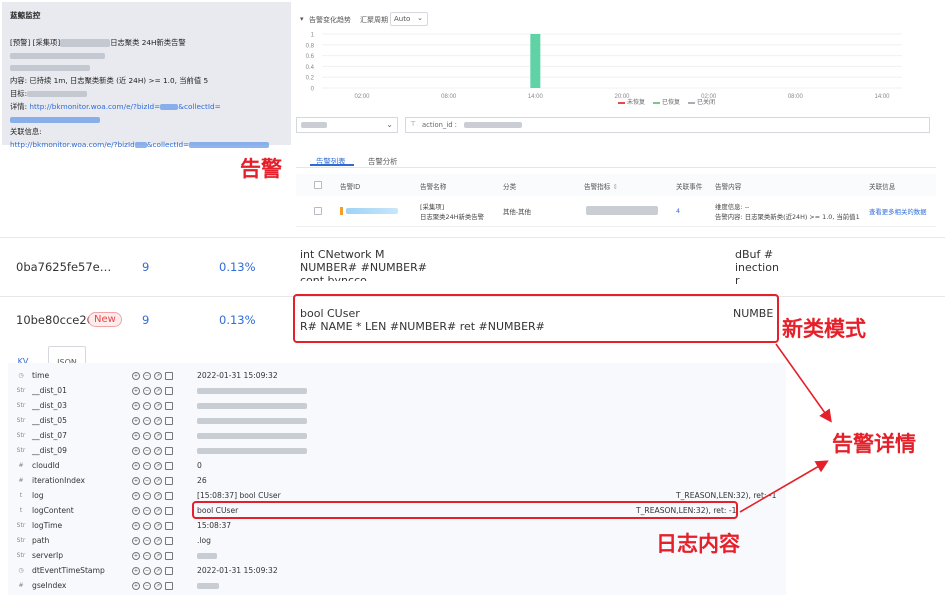 This screenshot has height=598, width=945. Describe the element at coordinates (803, 383) in the screenshot. I see `arrow-to-alert-detail` at that location.